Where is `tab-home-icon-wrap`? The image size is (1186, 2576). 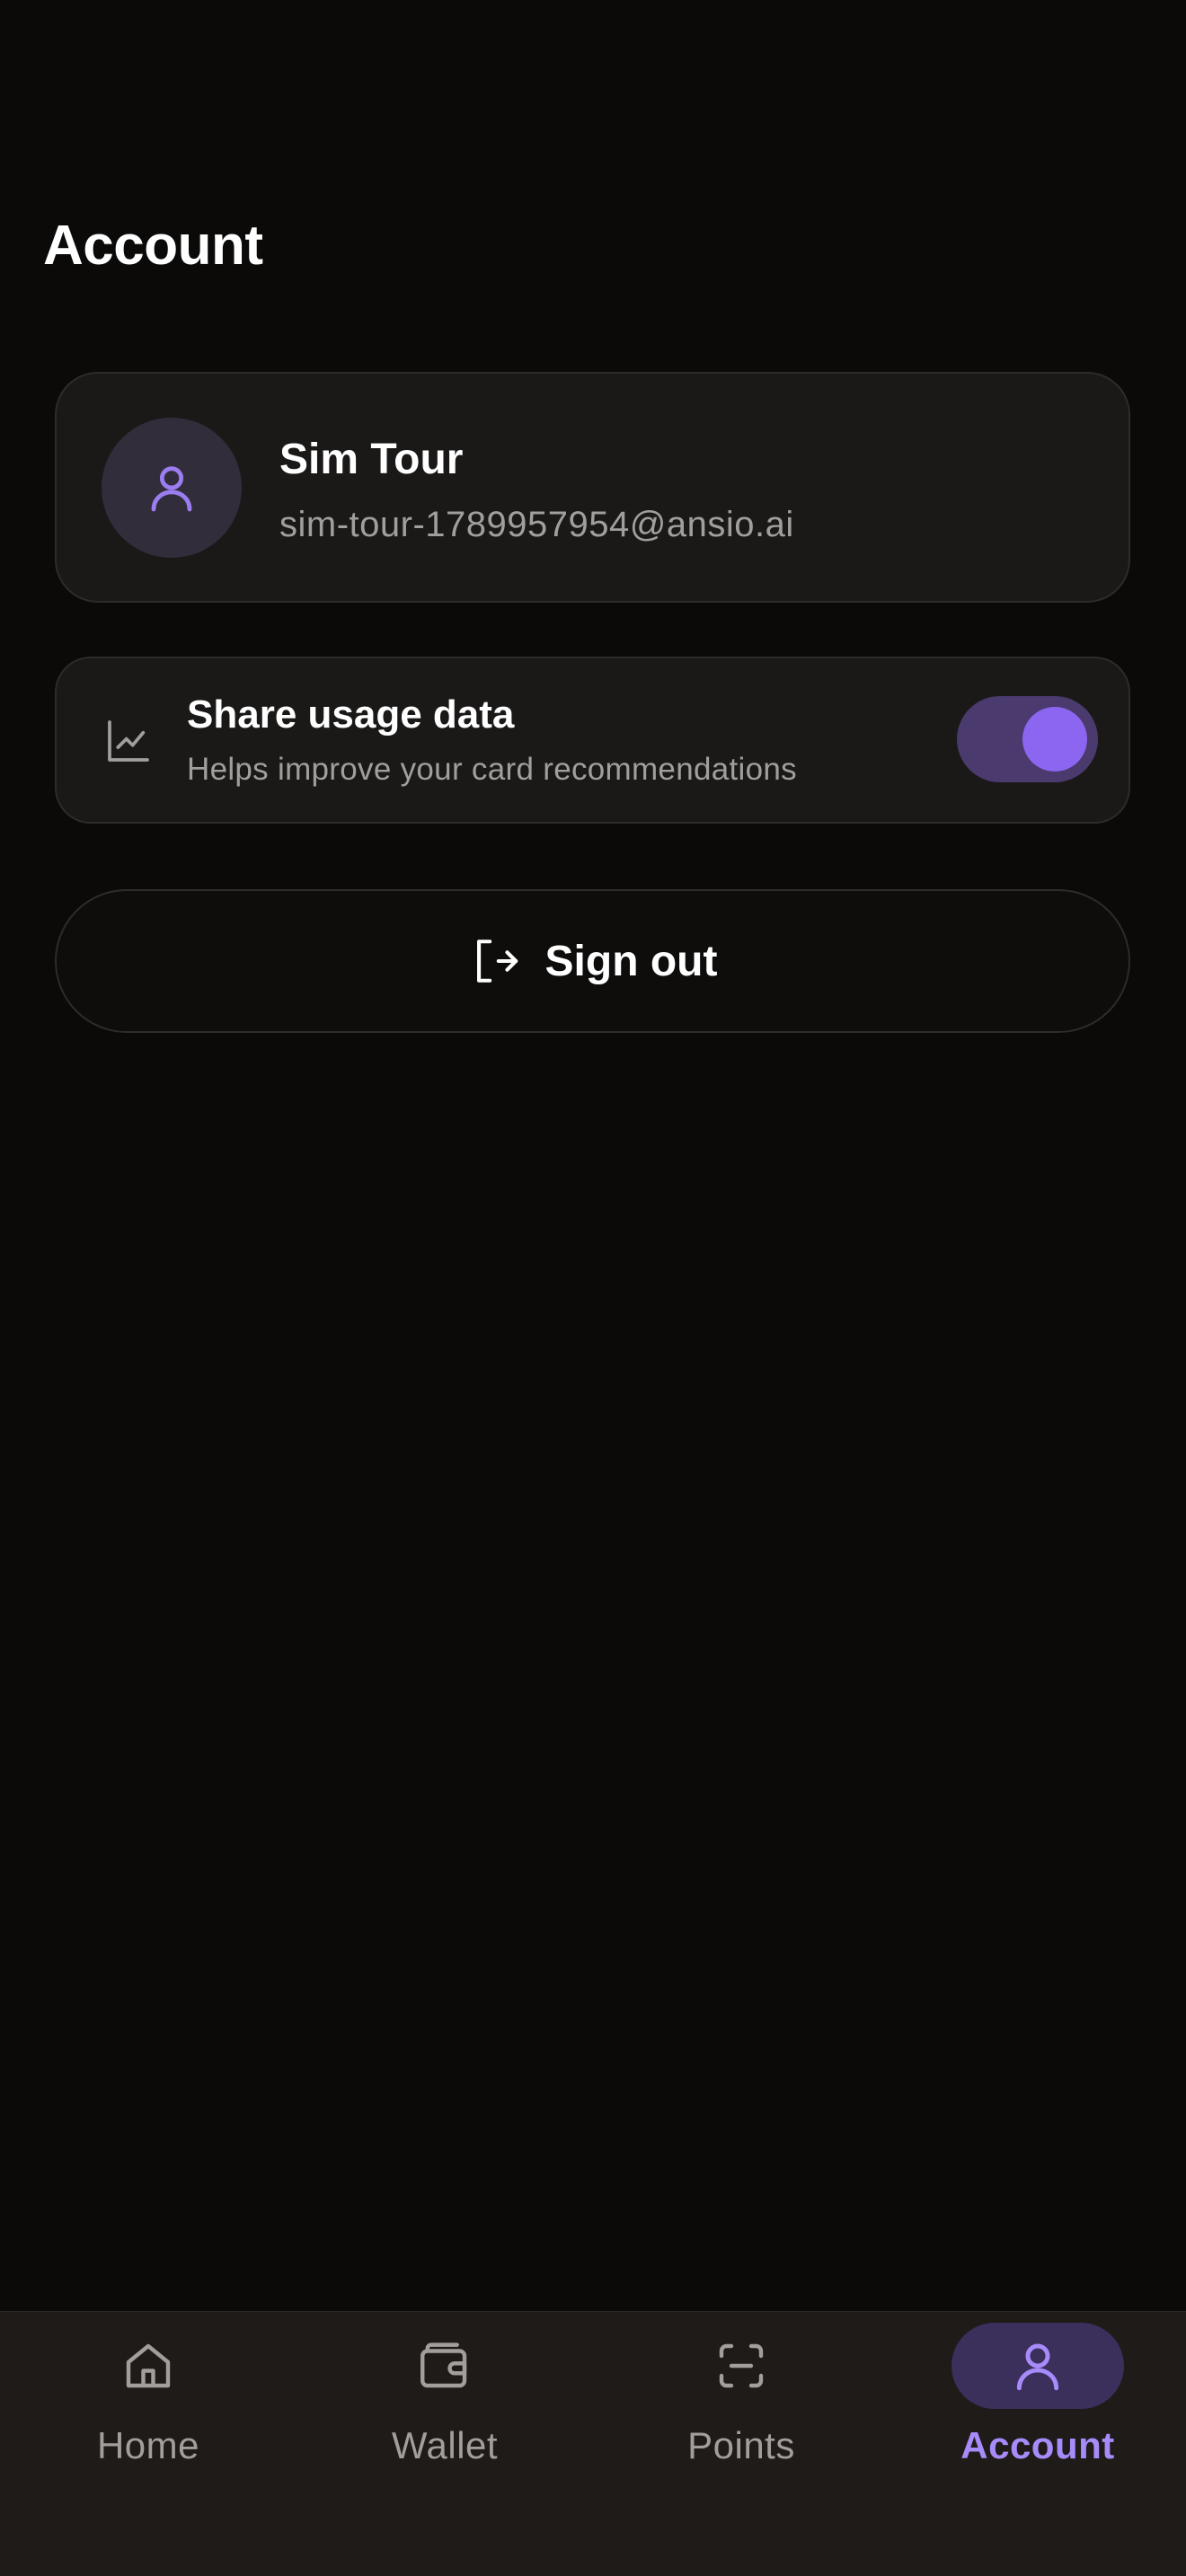
tab-home-icon-wrap is located at coordinates (148, 2366).